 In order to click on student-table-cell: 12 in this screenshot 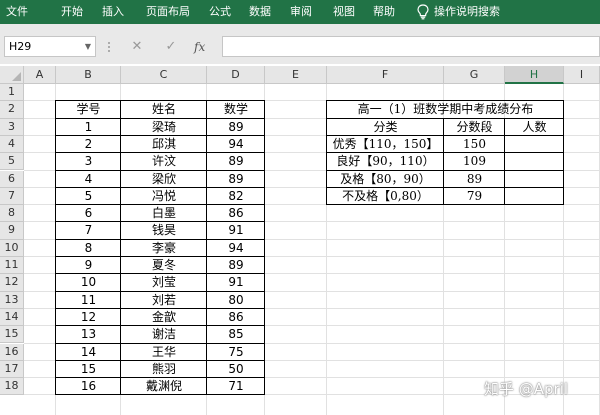, I will do `click(88, 317)`.